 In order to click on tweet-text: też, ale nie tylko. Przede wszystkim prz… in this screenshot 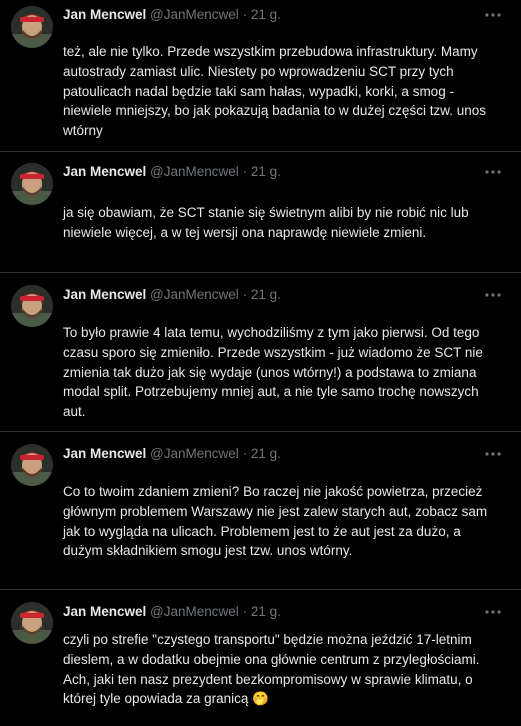, I will do `click(274, 91)`.